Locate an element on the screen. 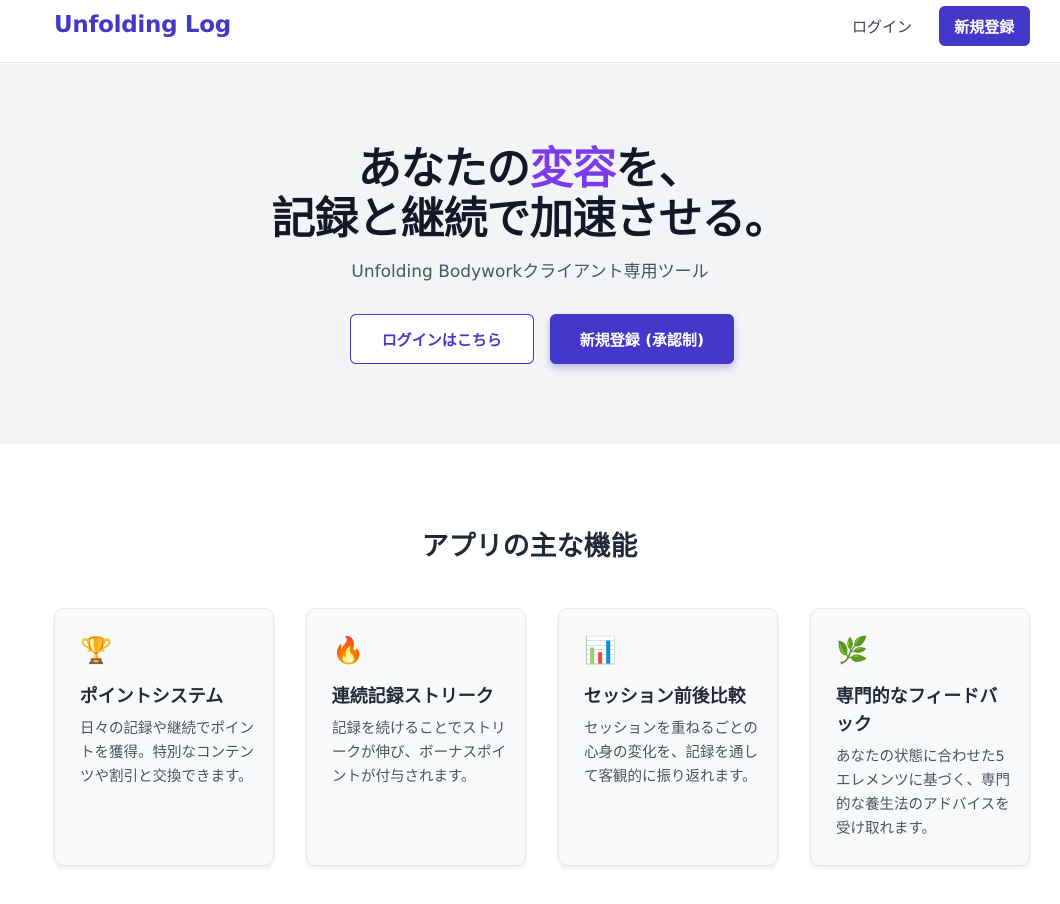 This screenshot has height=904, width=1060. features-heading: アプリの主な機能 is located at coordinates (530, 546).